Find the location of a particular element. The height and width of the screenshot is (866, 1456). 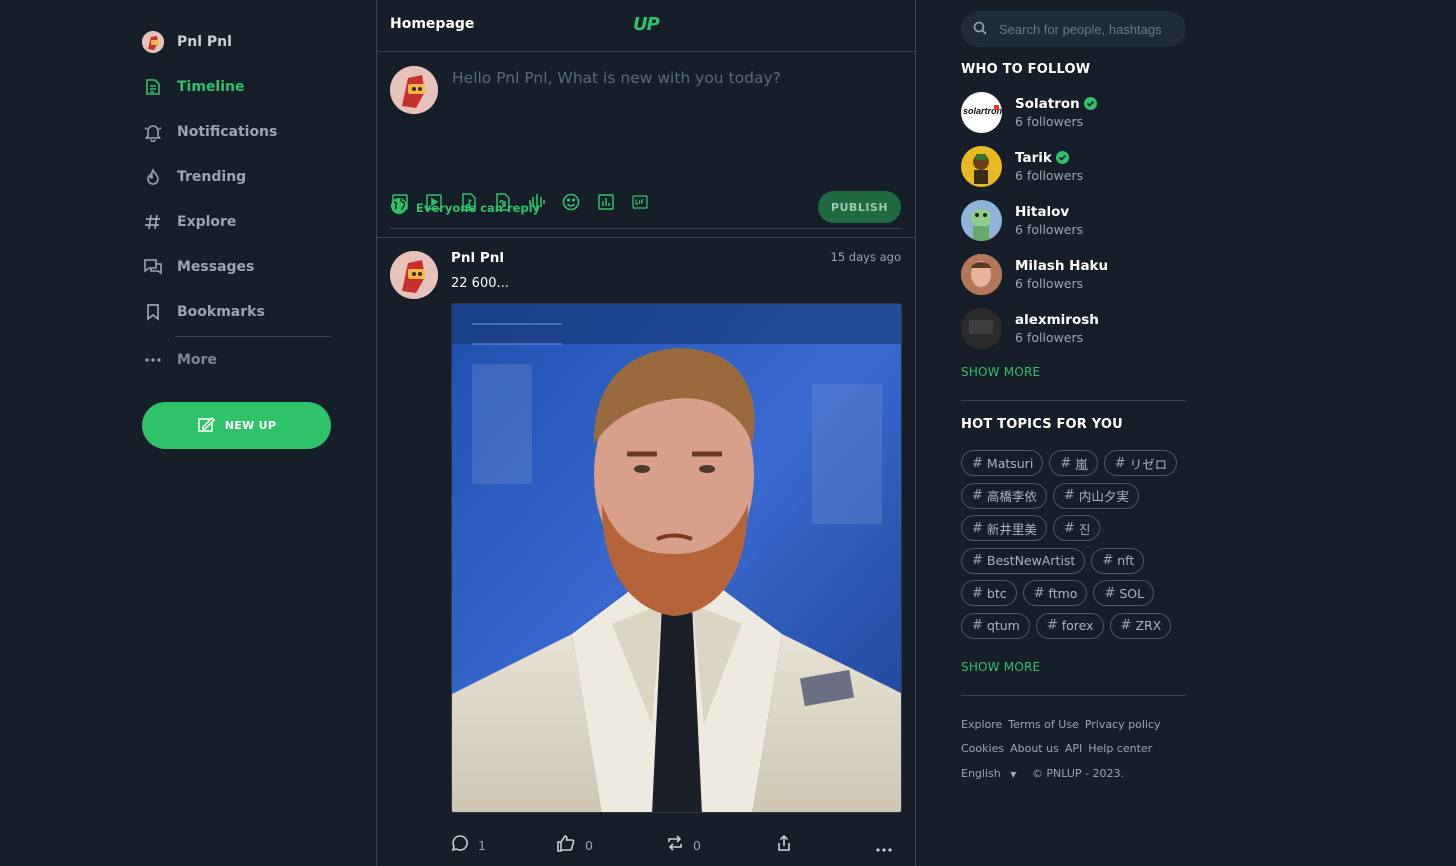

right-divider is located at coordinates (1073, 400).